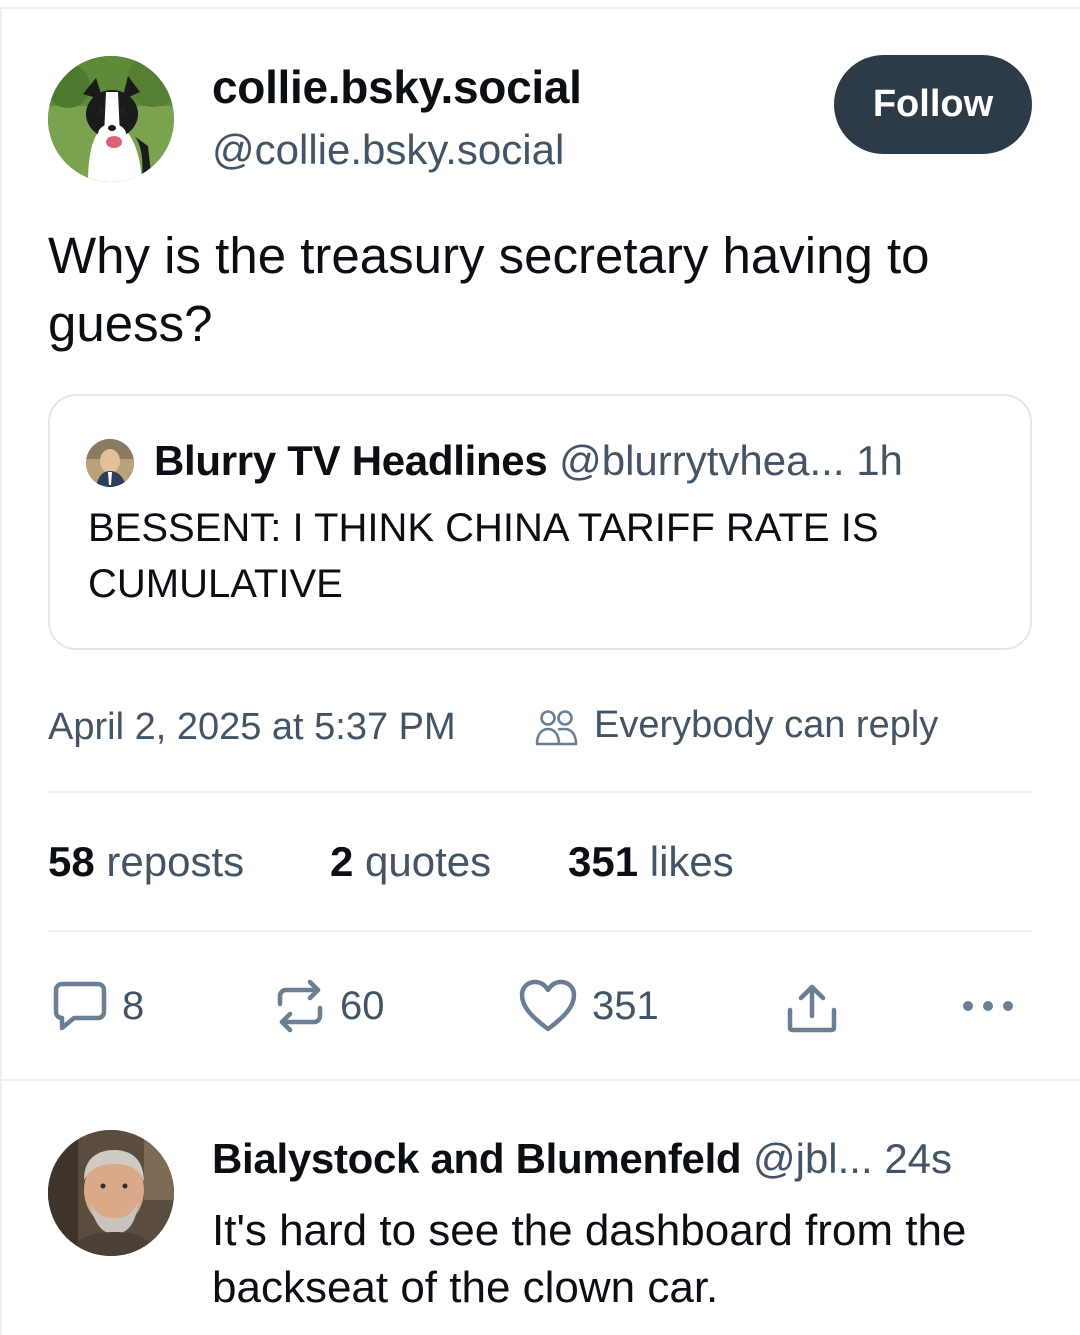 This screenshot has height=1335, width=1080. I want to click on author-handle: @collie.bsky.social, so click(388, 150).